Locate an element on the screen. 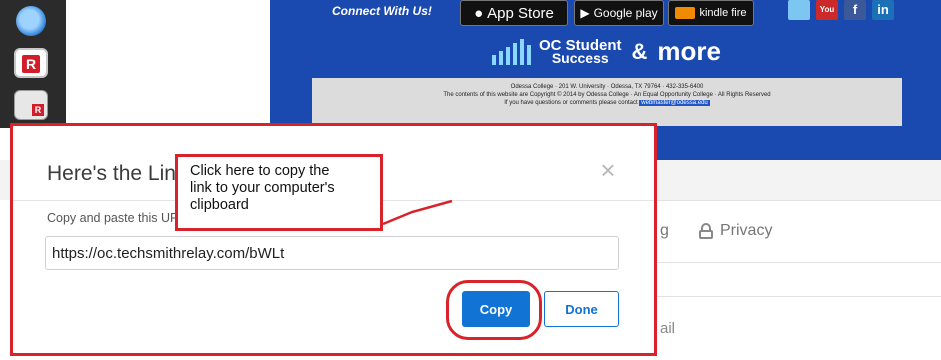 Image resolution: width=941 pixels, height=360 pixels. callout-line-2: link to your computer's is located at coordinates (262, 188).